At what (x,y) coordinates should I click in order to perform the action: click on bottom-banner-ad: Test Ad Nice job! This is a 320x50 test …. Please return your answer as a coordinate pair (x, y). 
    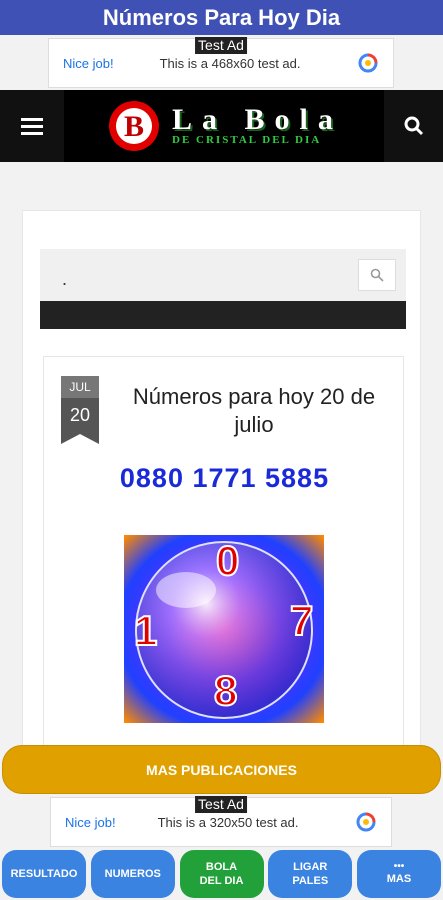
    Looking at the image, I should click on (221, 821).